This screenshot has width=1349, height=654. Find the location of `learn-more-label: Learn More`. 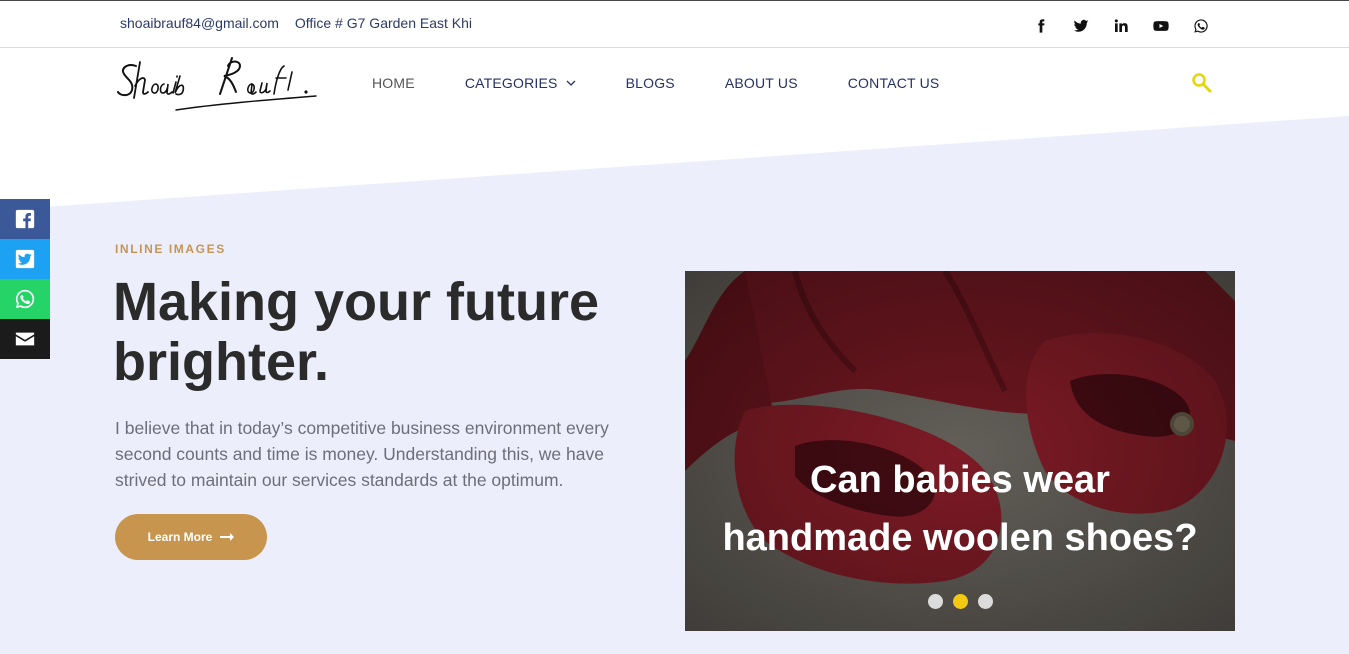

learn-more-label: Learn More is located at coordinates (180, 537).